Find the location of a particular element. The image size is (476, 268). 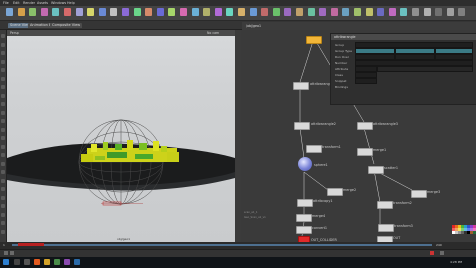

audio-button is located at coordinates (442, 253).